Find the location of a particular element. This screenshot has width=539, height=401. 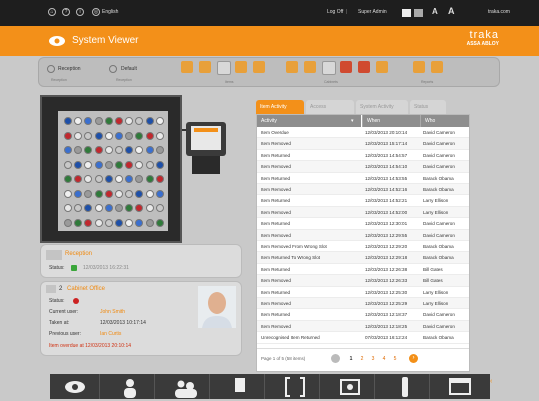

tab-access: Access is located at coordinates (330, 107).